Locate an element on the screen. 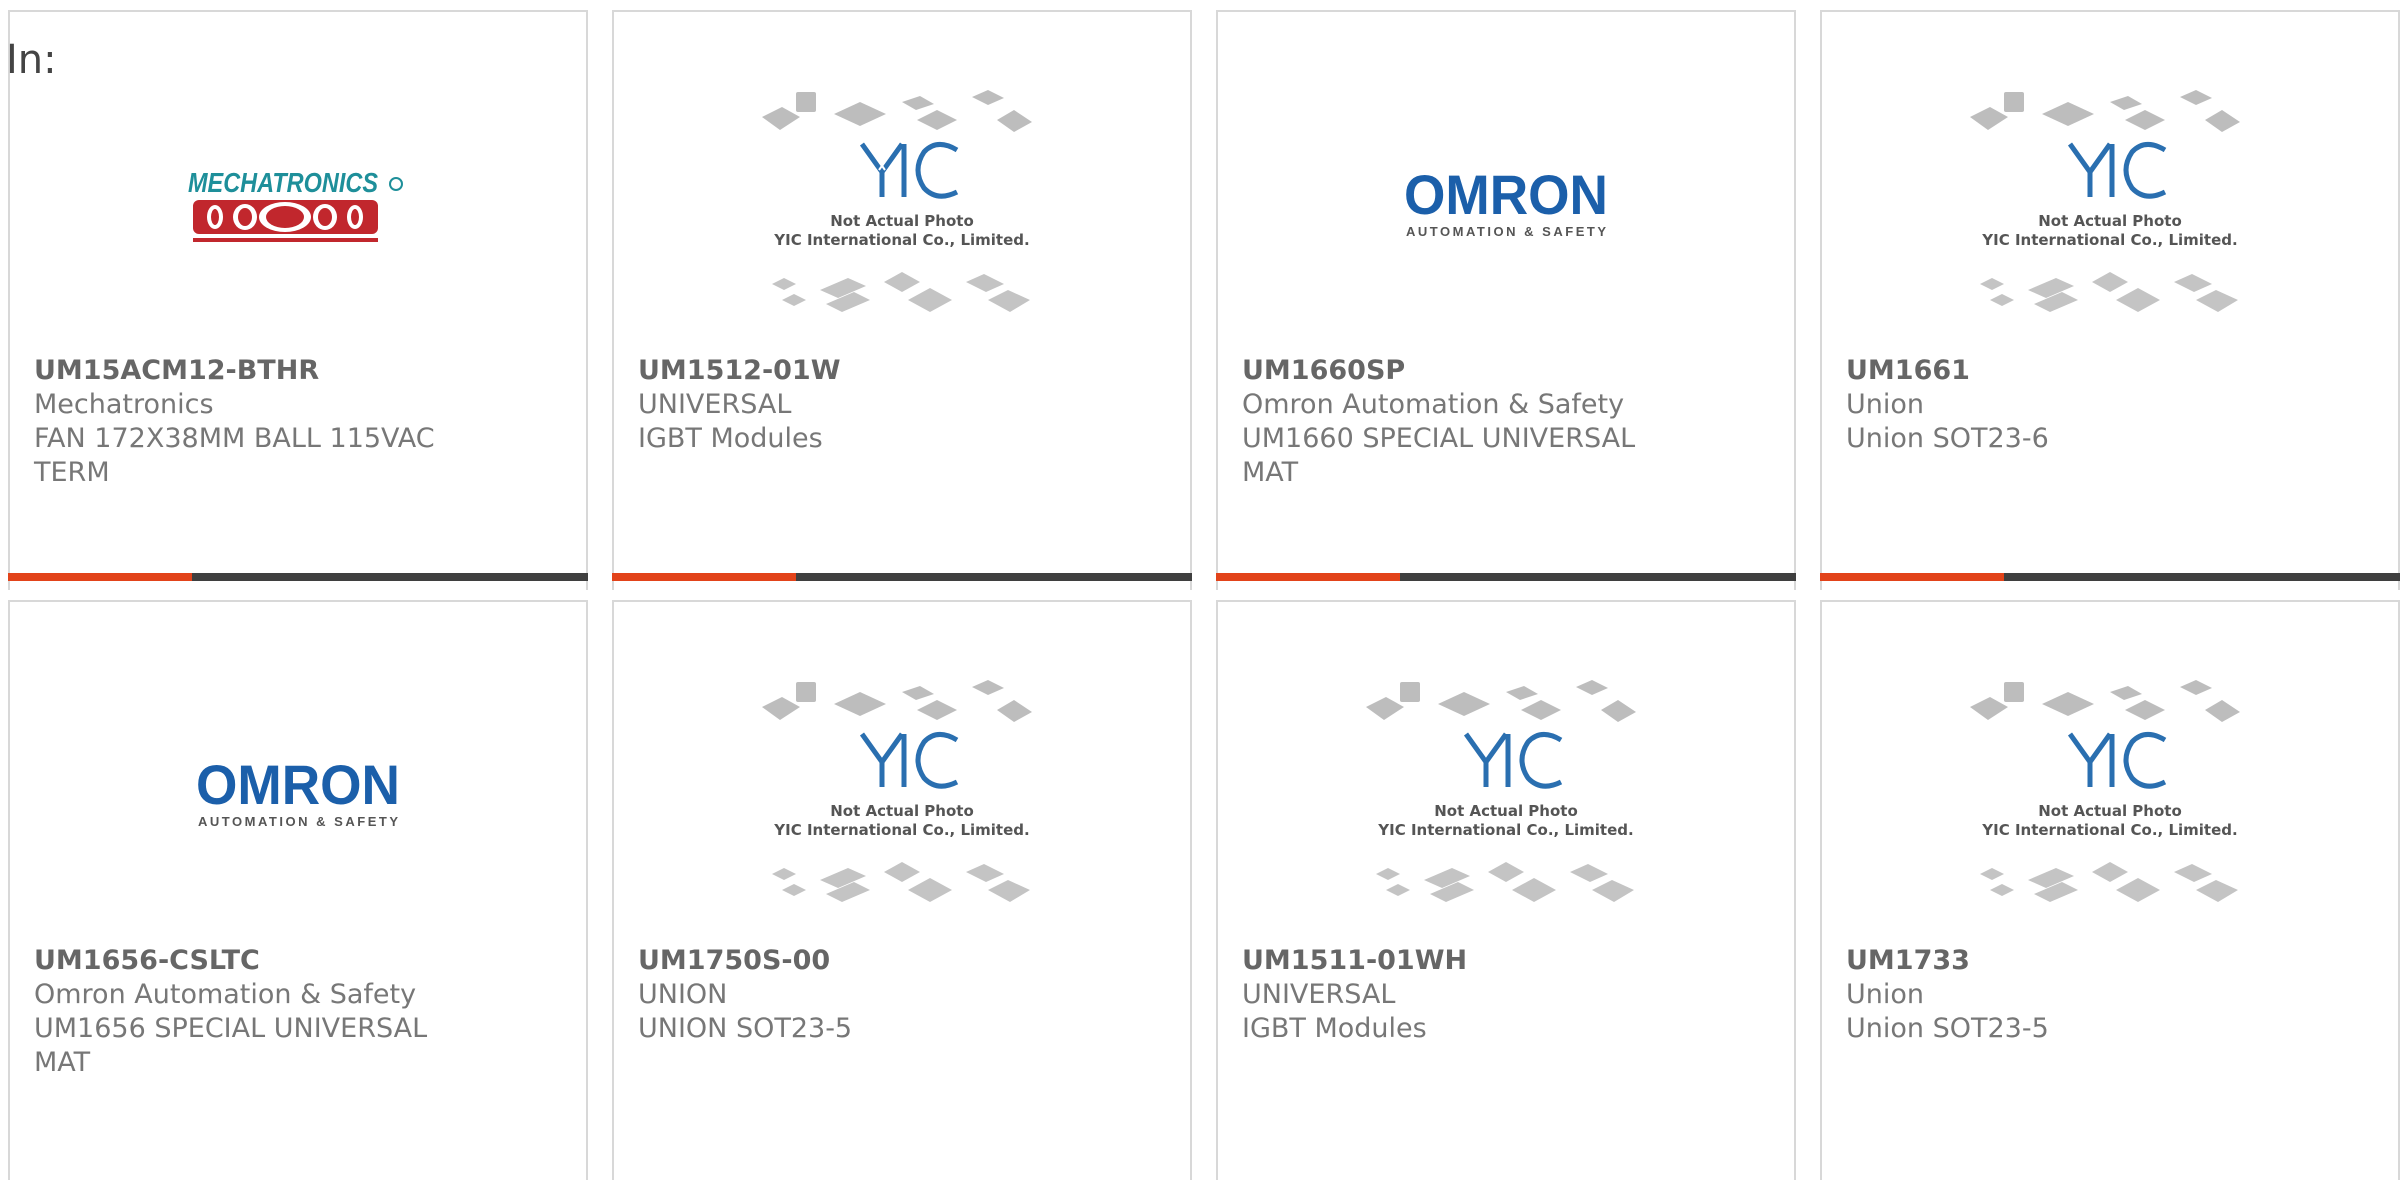 This screenshot has height=1180, width=2400. product-info: UM1661 Union Union SOT23-6 is located at coordinates (2110, 405).